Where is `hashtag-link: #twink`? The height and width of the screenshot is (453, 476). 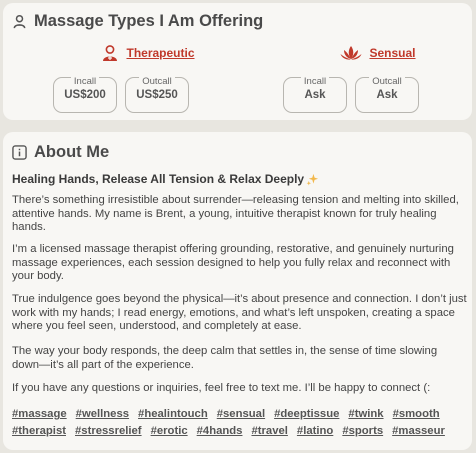
hashtag-link: #twink is located at coordinates (365, 414).